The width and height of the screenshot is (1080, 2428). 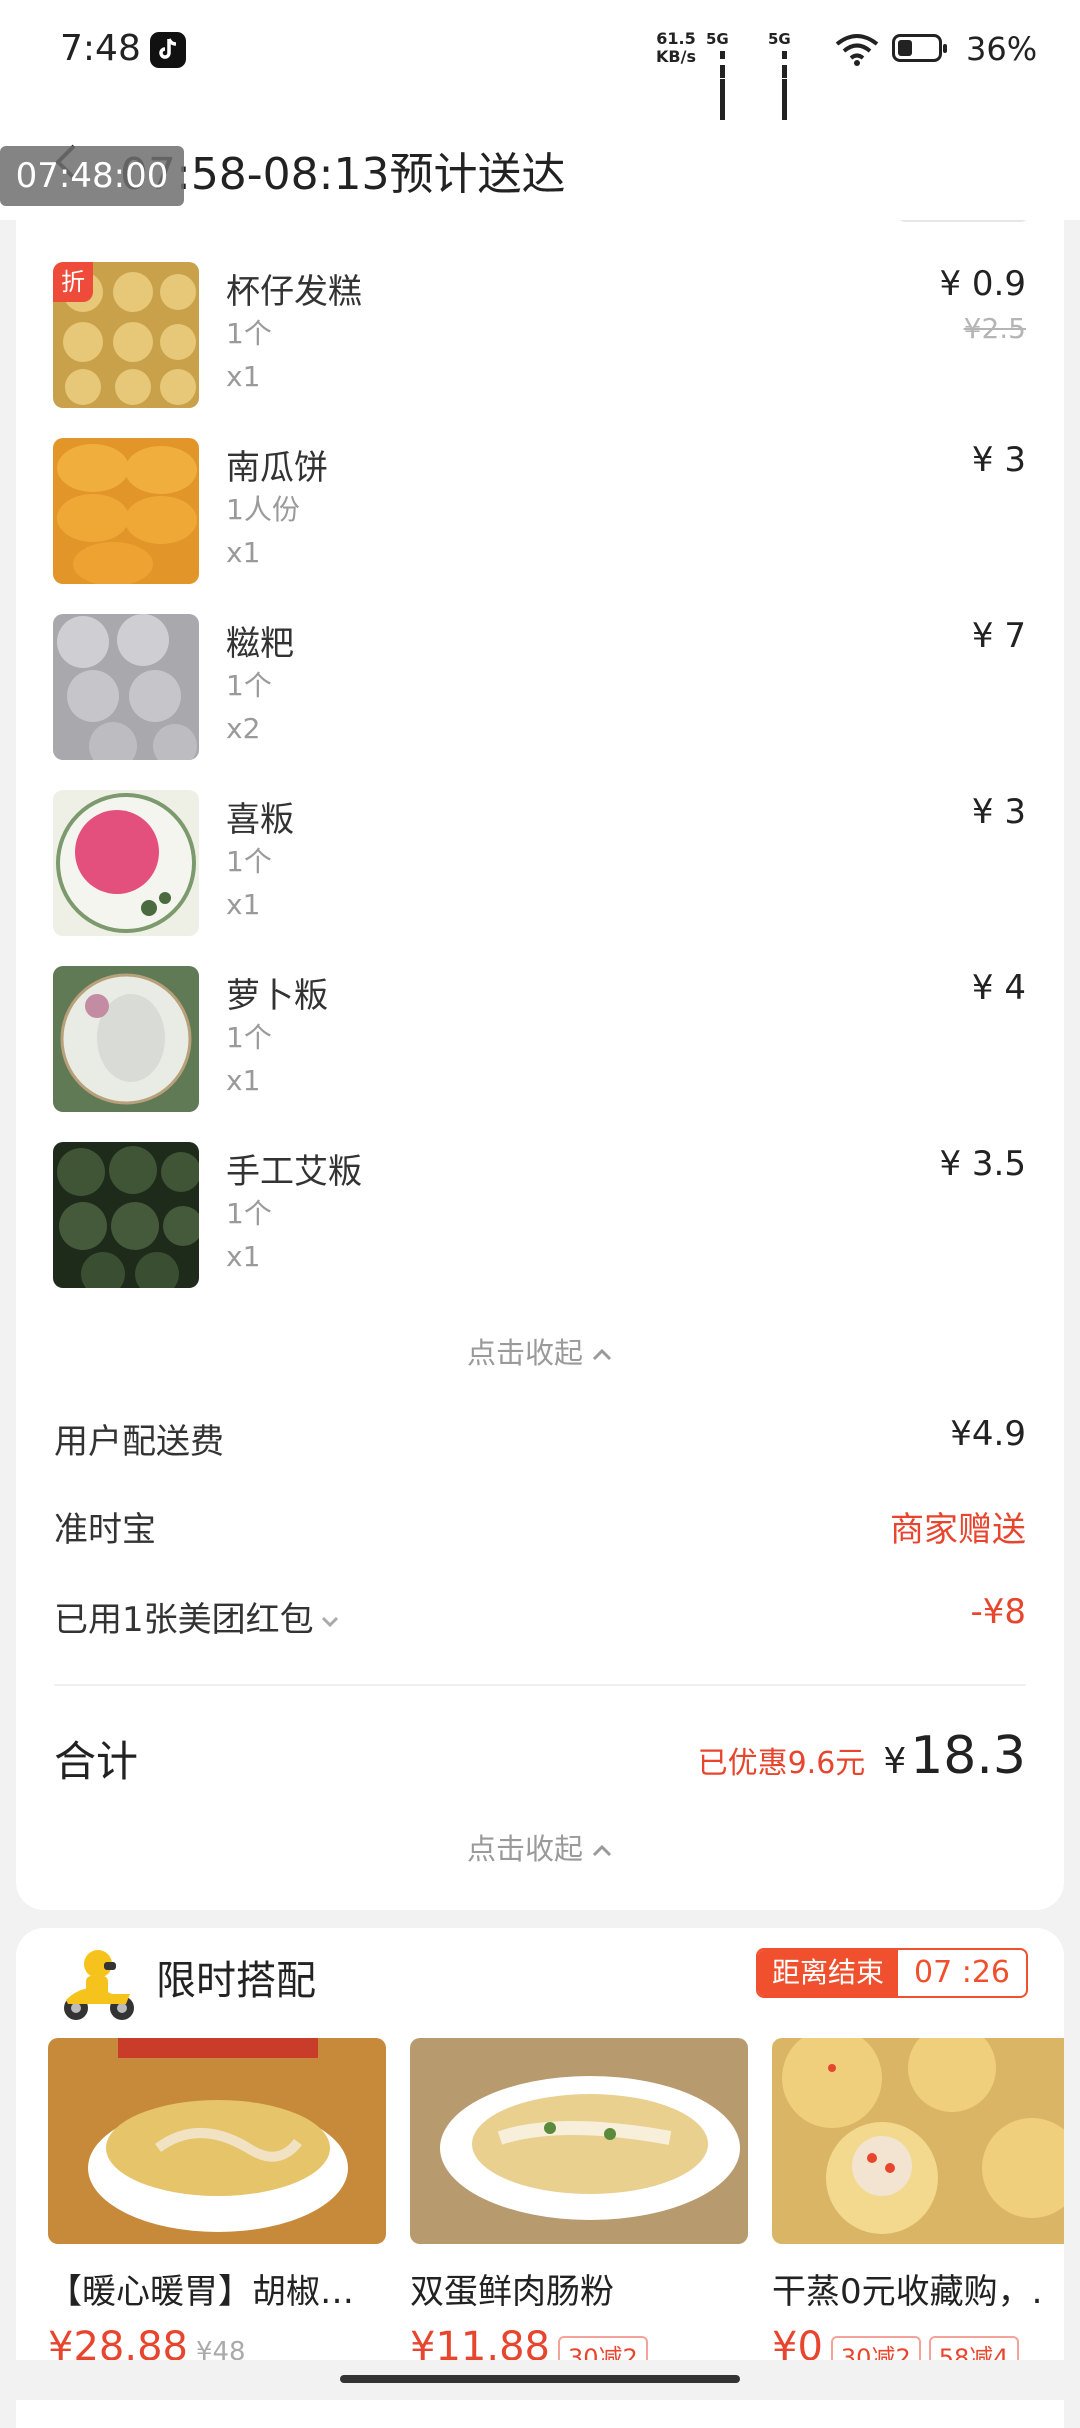 What do you see at coordinates (294, 292) in the screenshot?
I see `item-name: 杯仔发糕` at bounding box center [294, 292].